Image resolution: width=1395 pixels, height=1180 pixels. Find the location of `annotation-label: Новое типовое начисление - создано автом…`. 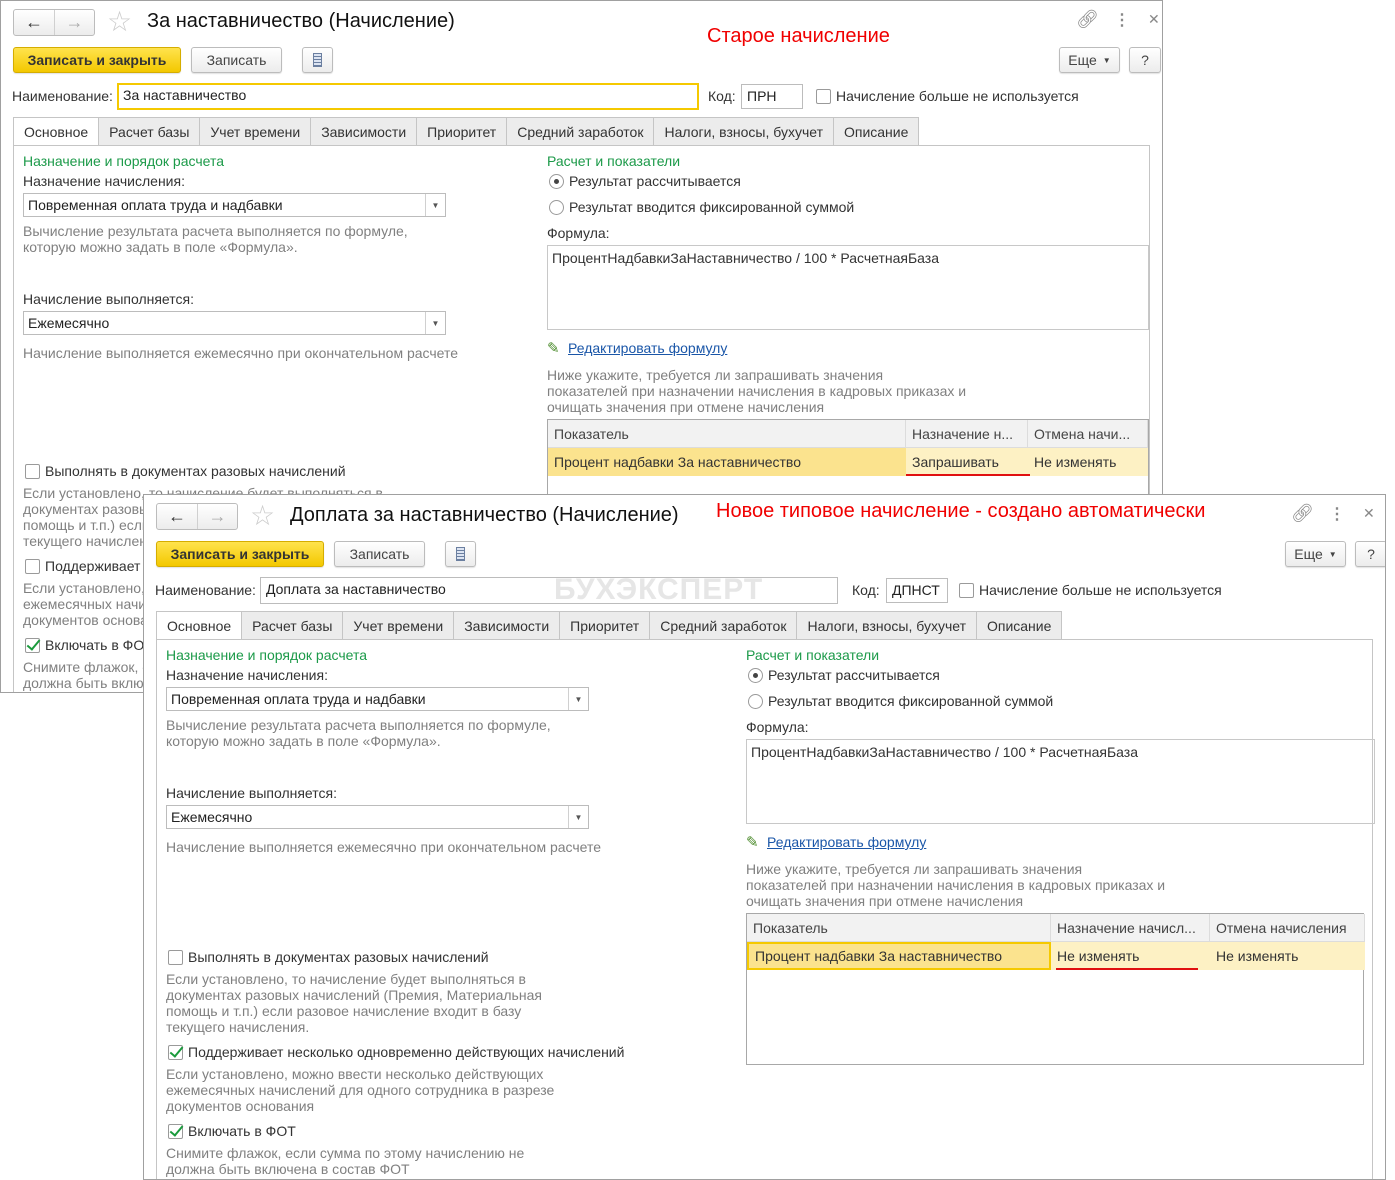

annotation-label: Новое типовое начисление - создано автом… is located at coordinates (961, 511).